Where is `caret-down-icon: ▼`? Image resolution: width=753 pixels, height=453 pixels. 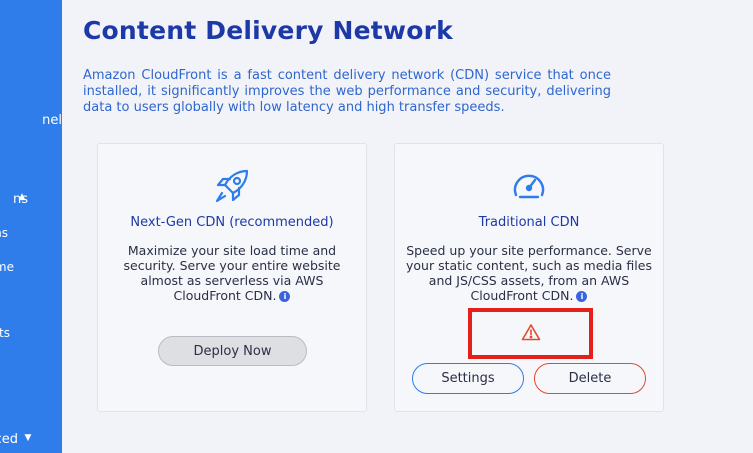
caret-down-icon: ▼ is located at coordinates (28, 438).